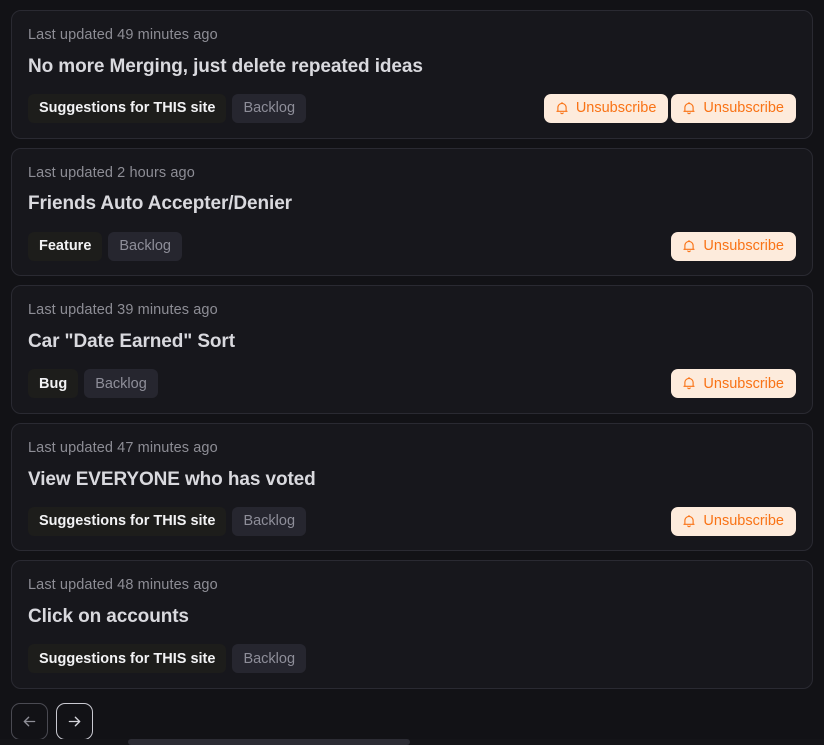  I want to click on category-tag: Feature, so click(65, 246).